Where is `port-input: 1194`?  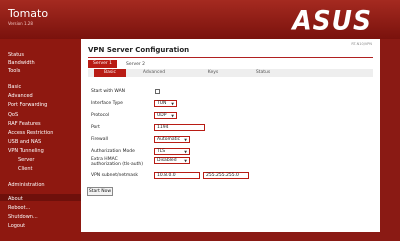
port-input: 1194 is located at coordinates (179, 127).